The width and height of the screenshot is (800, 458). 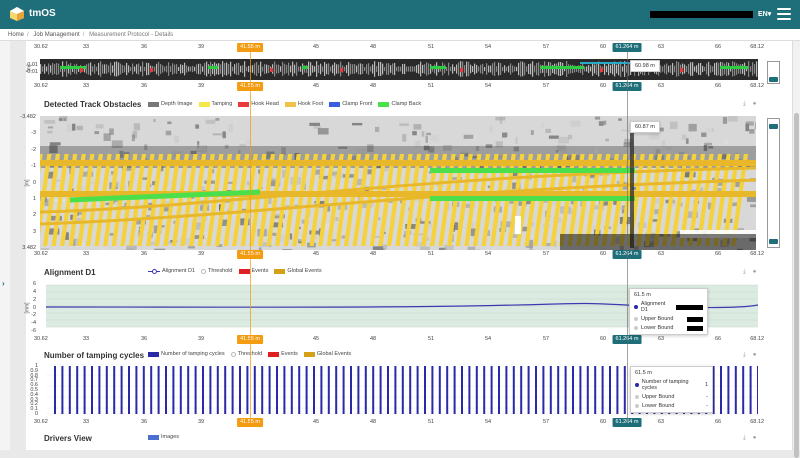 What do you see at coordinates (773, 183) in the screenshot?
I see `obstacles-range-slider` at bounding box center [773, 183].